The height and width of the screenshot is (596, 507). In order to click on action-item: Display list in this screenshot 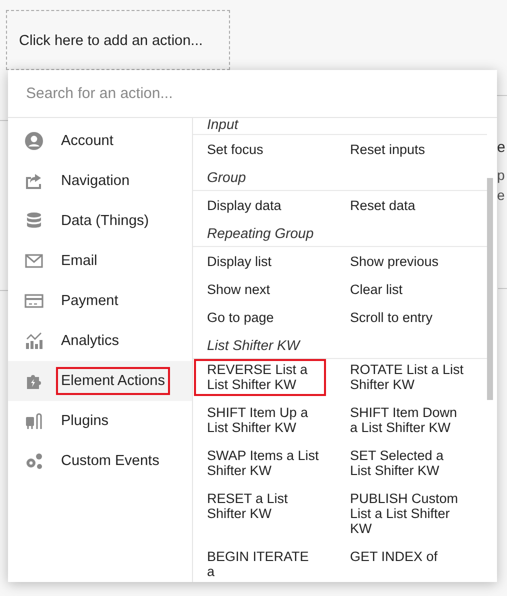, I will do `click(262, 261)`.